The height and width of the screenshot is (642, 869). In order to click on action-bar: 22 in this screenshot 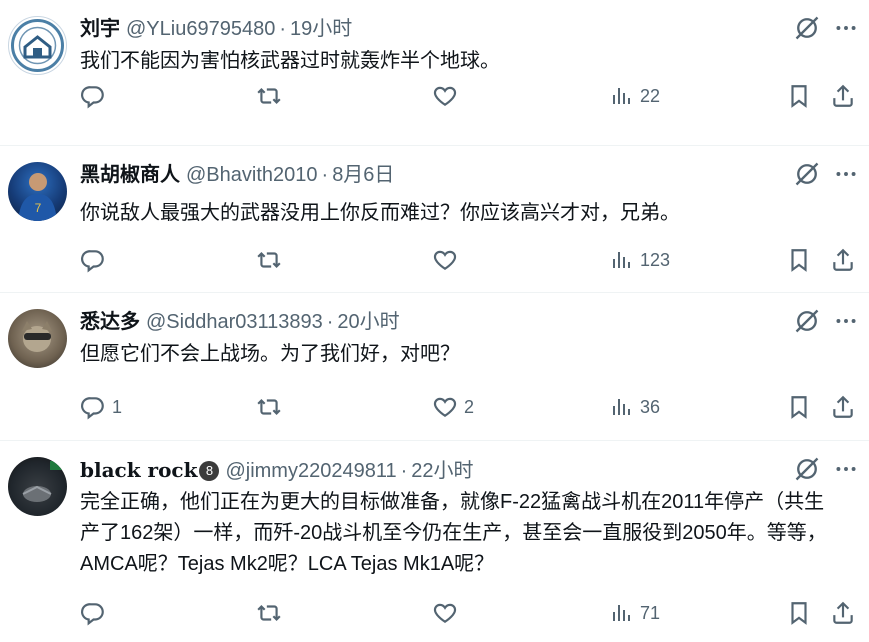, I will do `click(474, 96)`.